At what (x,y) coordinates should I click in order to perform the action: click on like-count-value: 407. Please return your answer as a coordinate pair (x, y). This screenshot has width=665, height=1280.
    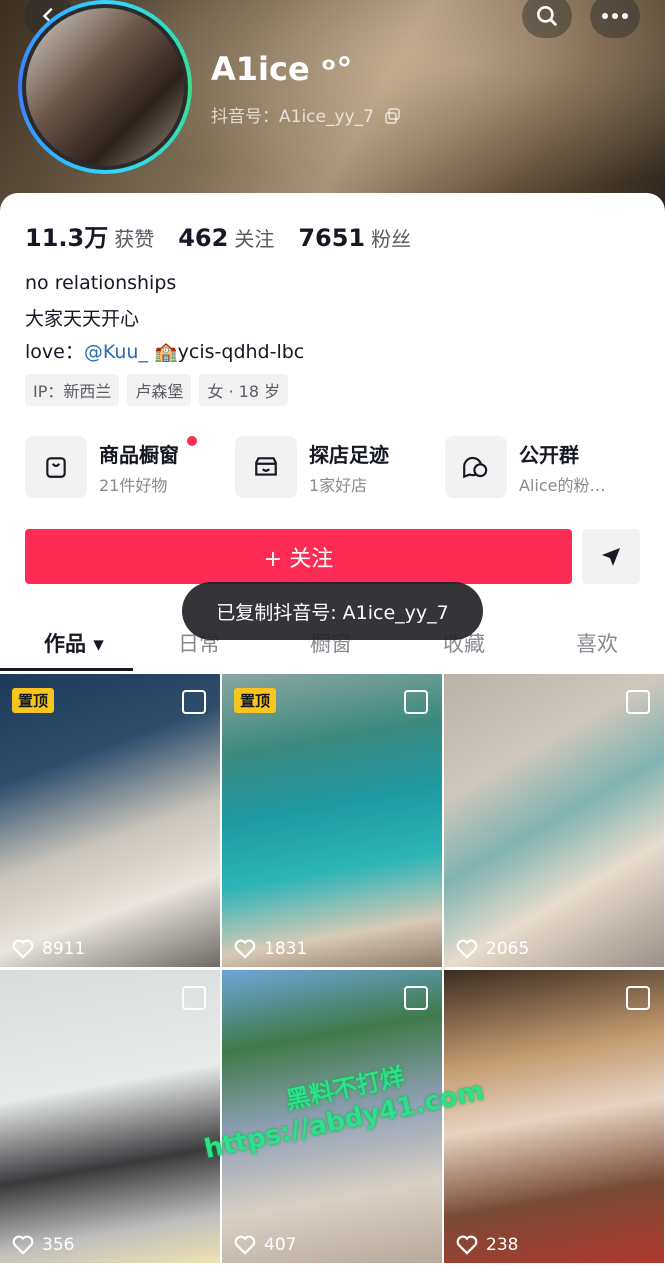
    Looking at the image, I should click on (280, 1245).